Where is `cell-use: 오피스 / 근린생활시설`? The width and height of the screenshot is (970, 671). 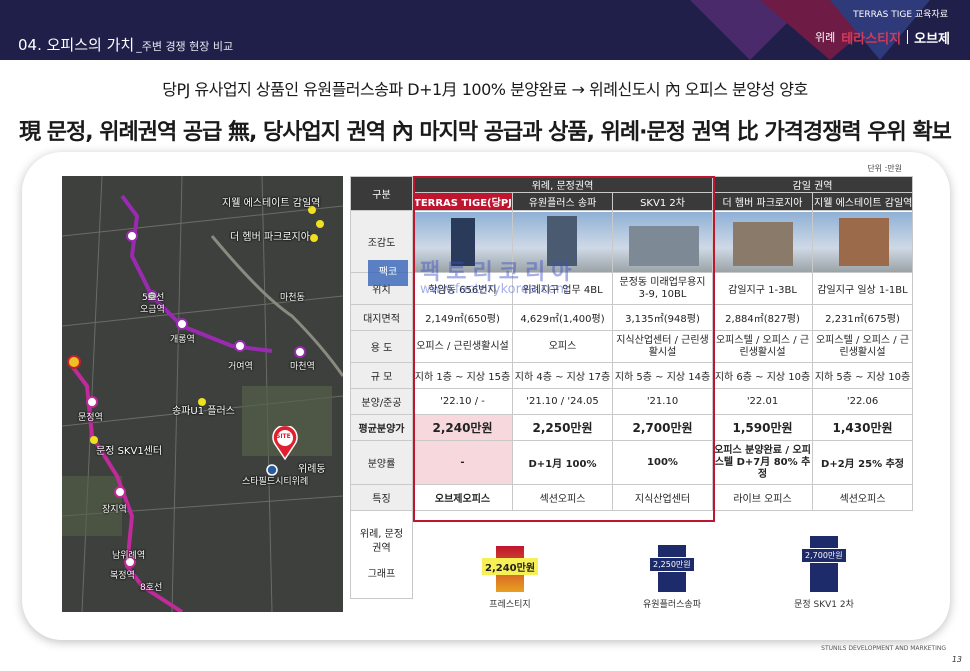 cell-use: 오피스 / 근린생활시설 is located at coordinates (462, 346).